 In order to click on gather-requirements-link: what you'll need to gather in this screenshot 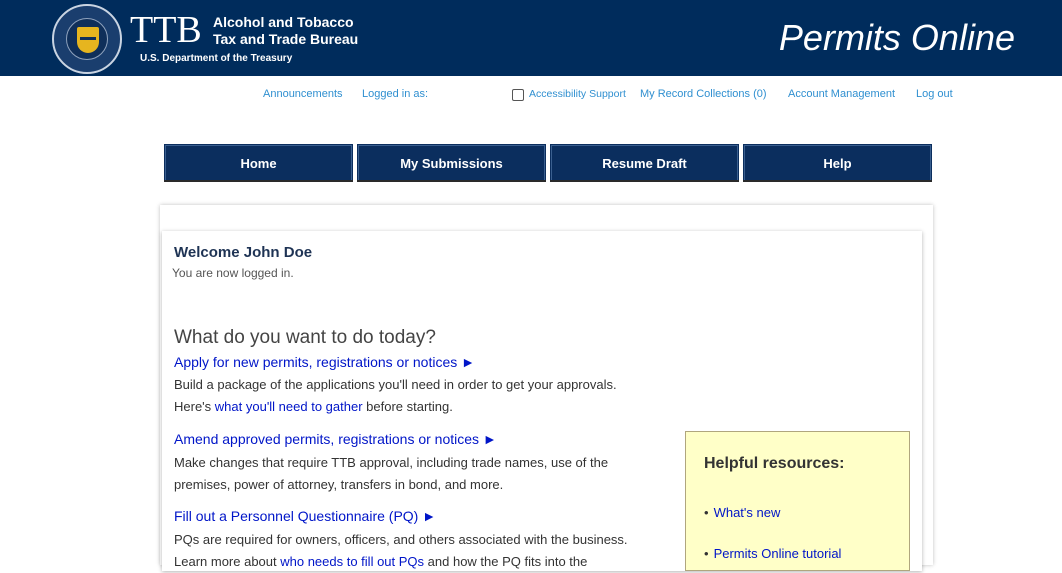, I will do `click(289, 406)`.